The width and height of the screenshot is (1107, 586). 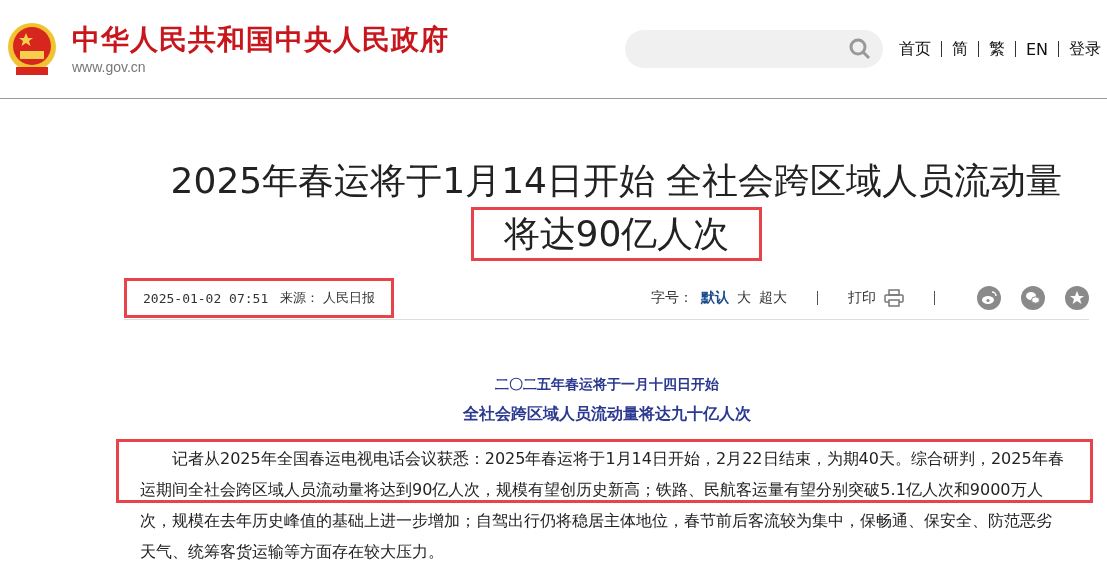 I want to click on printer-icon, so click(x=894, y=298).